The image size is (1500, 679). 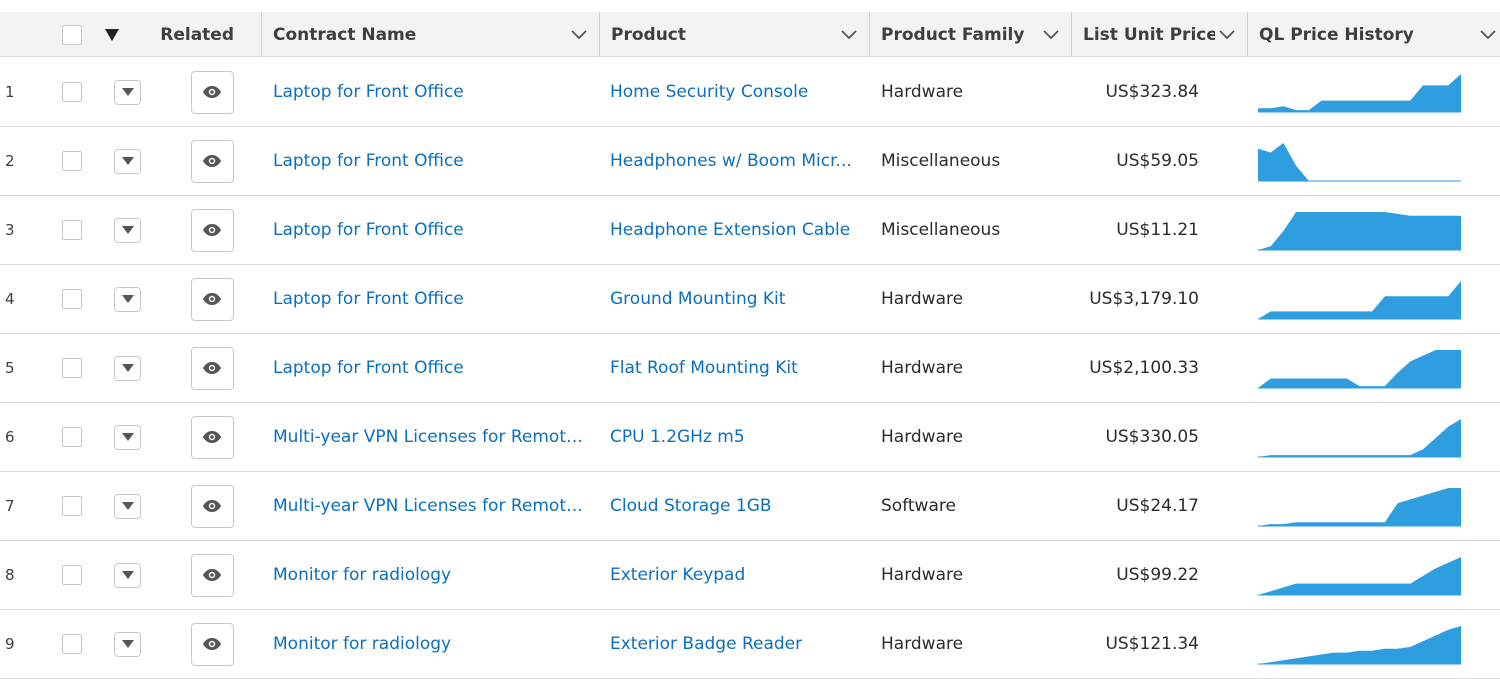 I want to click on product-cell: Exterior Badge Reader, so click(x=735, y=644).